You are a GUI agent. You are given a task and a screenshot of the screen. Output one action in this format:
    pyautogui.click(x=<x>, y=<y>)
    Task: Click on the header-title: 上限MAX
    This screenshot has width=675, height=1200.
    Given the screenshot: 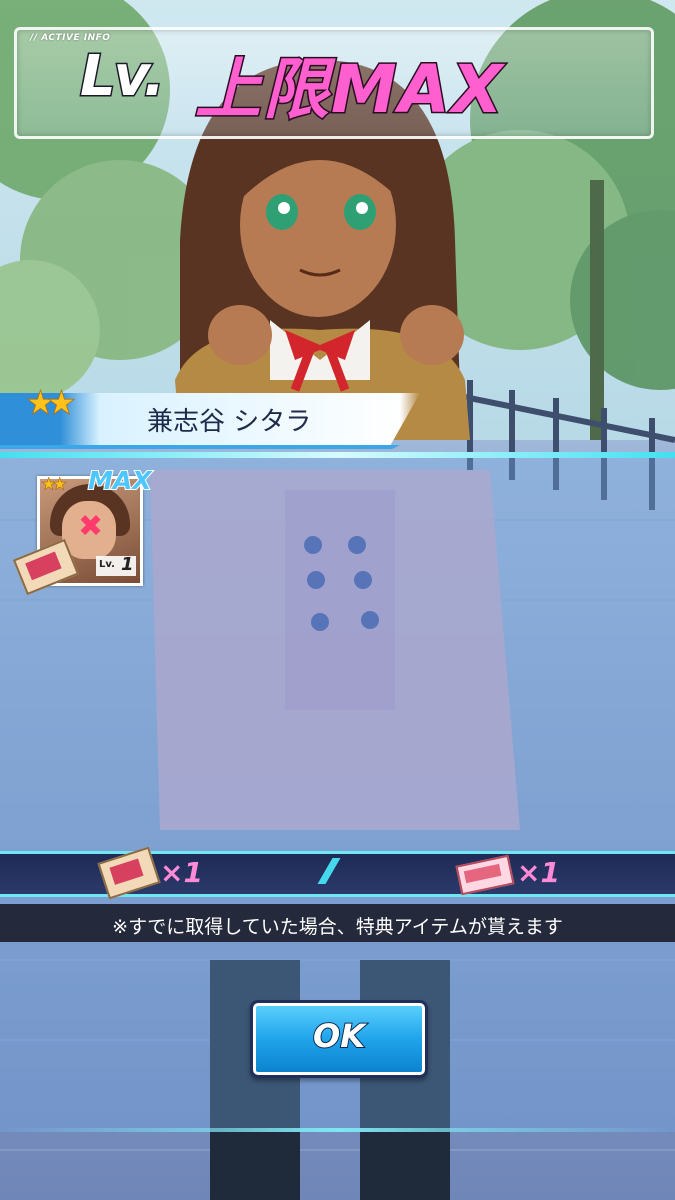 What is the action you would take?
    pyautogui.click(x=349, y=90)
    